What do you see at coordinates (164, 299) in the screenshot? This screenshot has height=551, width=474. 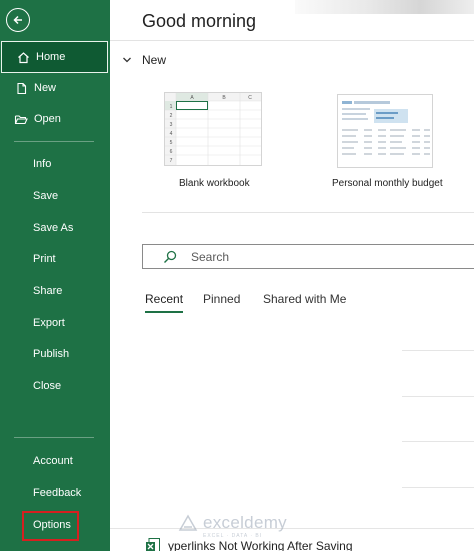 I see `tab-recent: Recent` at bounding box center [164, 299].